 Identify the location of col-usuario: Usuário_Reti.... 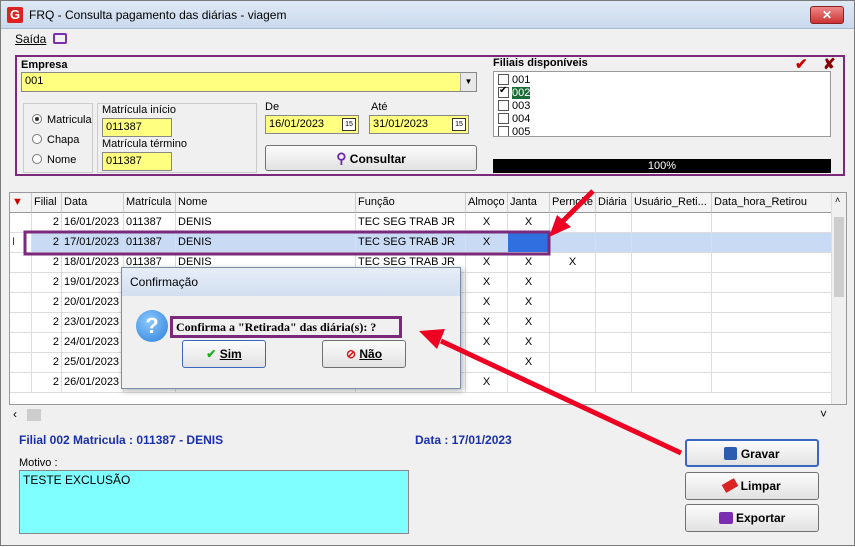
(672, 203).